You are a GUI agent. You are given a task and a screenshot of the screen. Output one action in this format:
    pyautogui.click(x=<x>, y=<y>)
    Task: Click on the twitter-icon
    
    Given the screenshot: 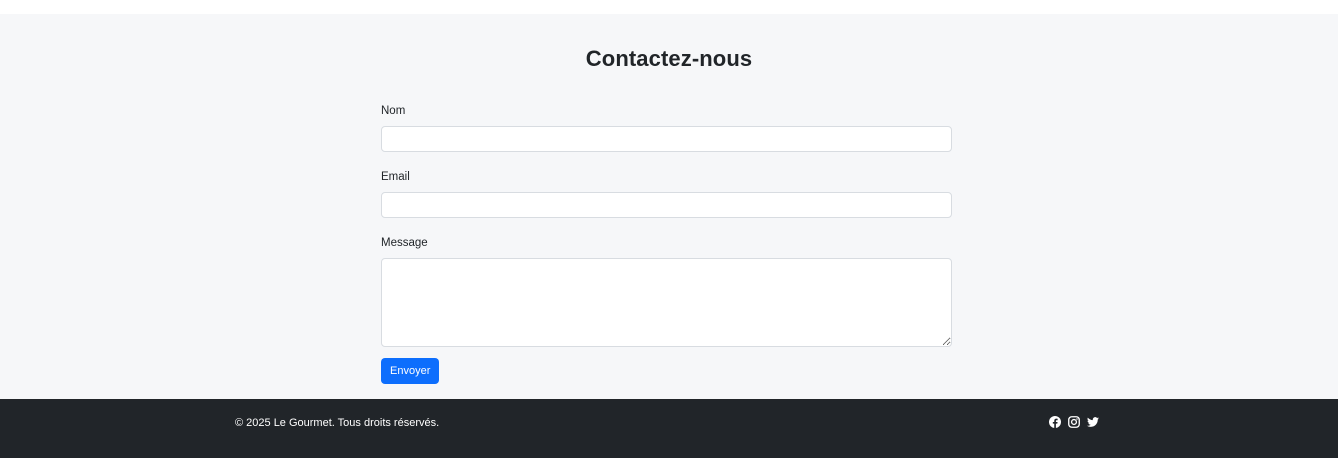 What is the action you would take?
    pyautogui.click(x=1093, y=422)
    